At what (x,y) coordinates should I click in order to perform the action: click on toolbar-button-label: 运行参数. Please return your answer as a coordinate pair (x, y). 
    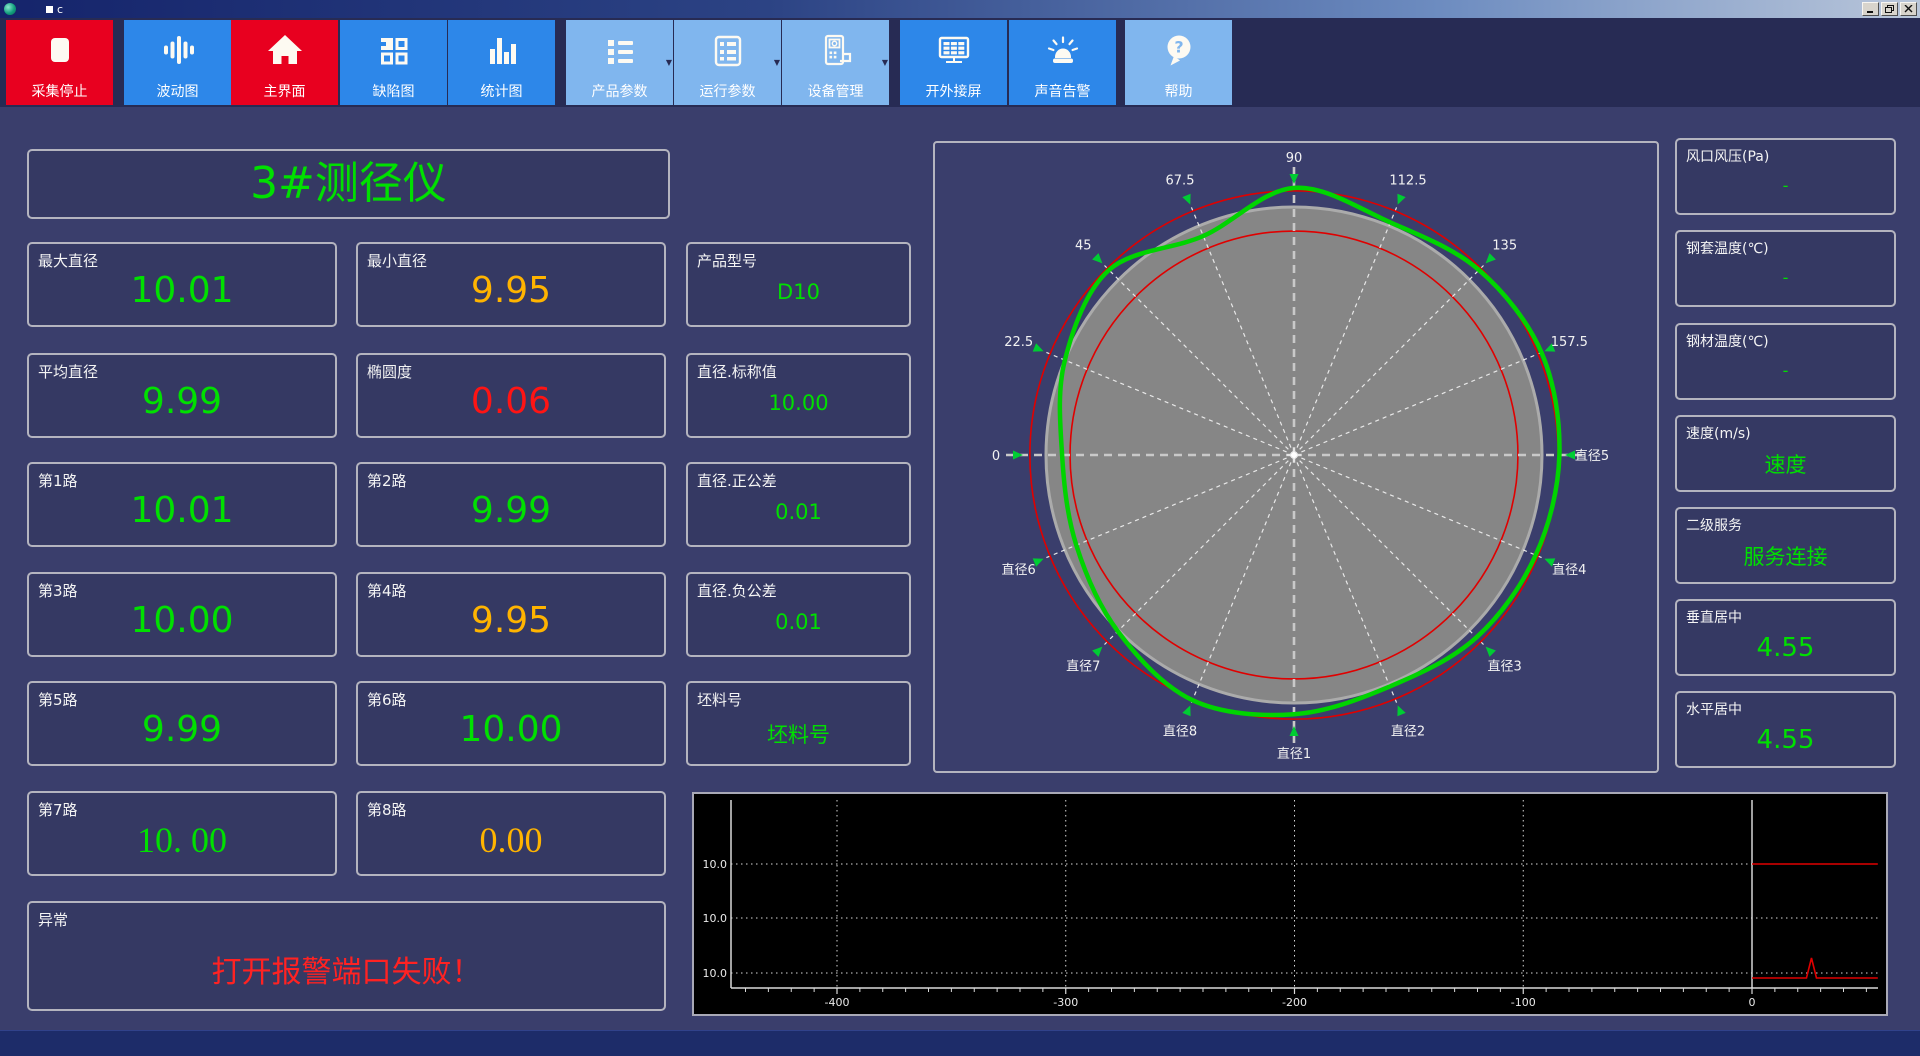
    Looking at the image, I should click on (727, 92).